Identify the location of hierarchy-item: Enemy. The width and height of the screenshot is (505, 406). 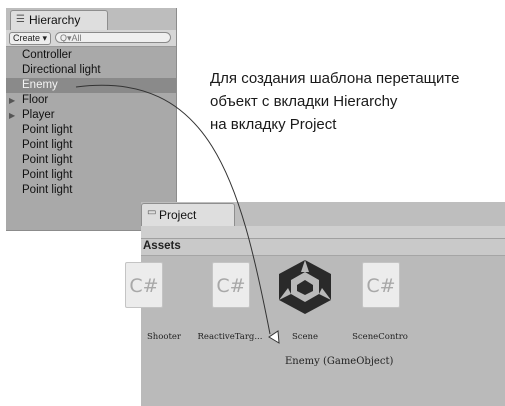
(91, 85).